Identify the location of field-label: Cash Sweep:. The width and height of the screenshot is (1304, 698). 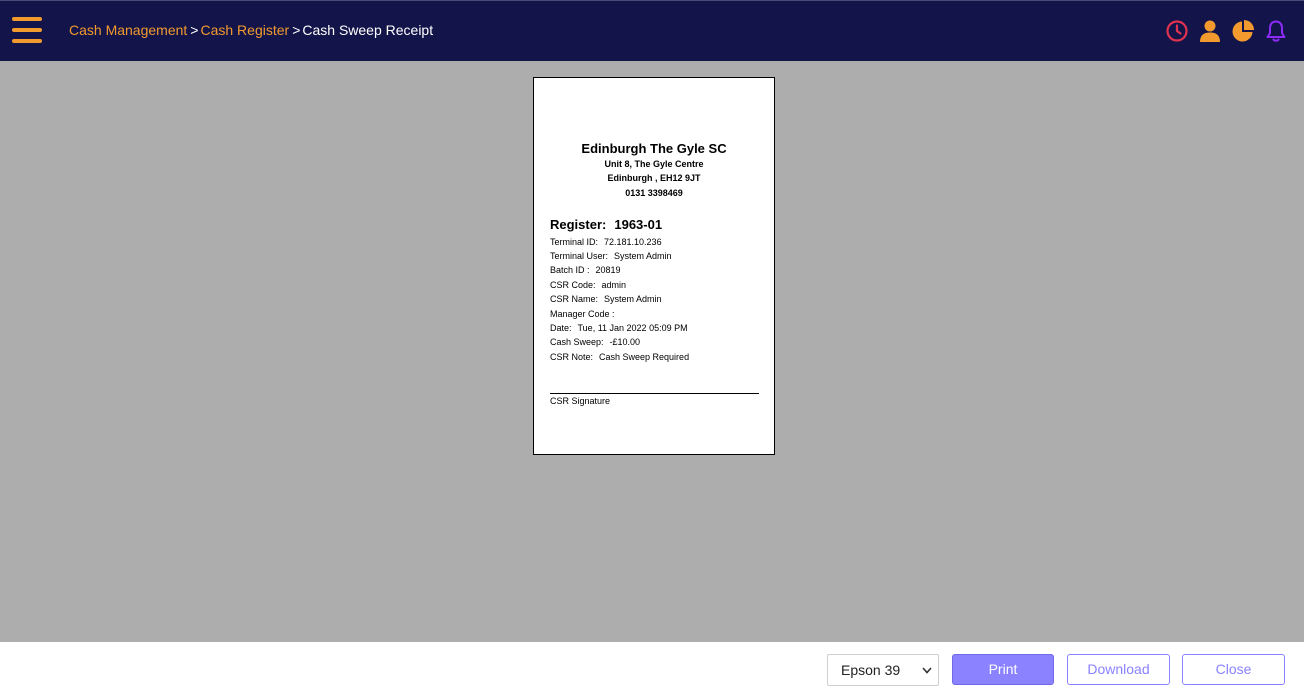
(577, 342).